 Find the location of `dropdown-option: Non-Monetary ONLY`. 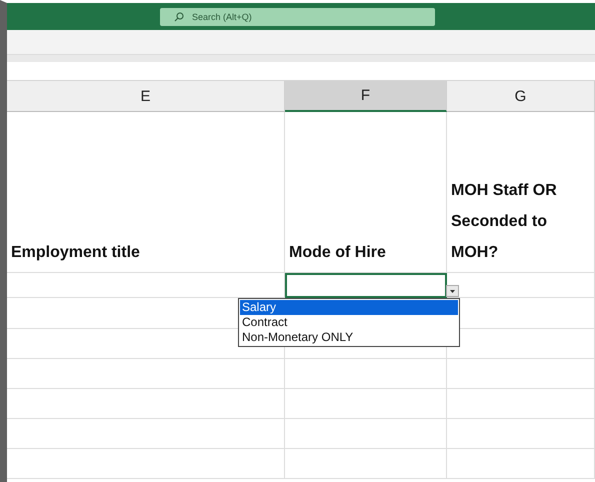

dropdown-option: Non-Monetary ONLY is located at coordinates (349, 337).